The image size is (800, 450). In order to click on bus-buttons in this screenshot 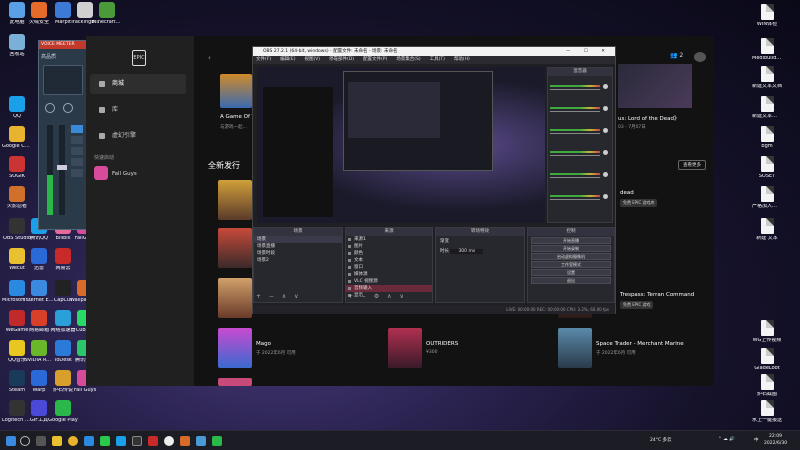, I will do `click(77, 170)`.